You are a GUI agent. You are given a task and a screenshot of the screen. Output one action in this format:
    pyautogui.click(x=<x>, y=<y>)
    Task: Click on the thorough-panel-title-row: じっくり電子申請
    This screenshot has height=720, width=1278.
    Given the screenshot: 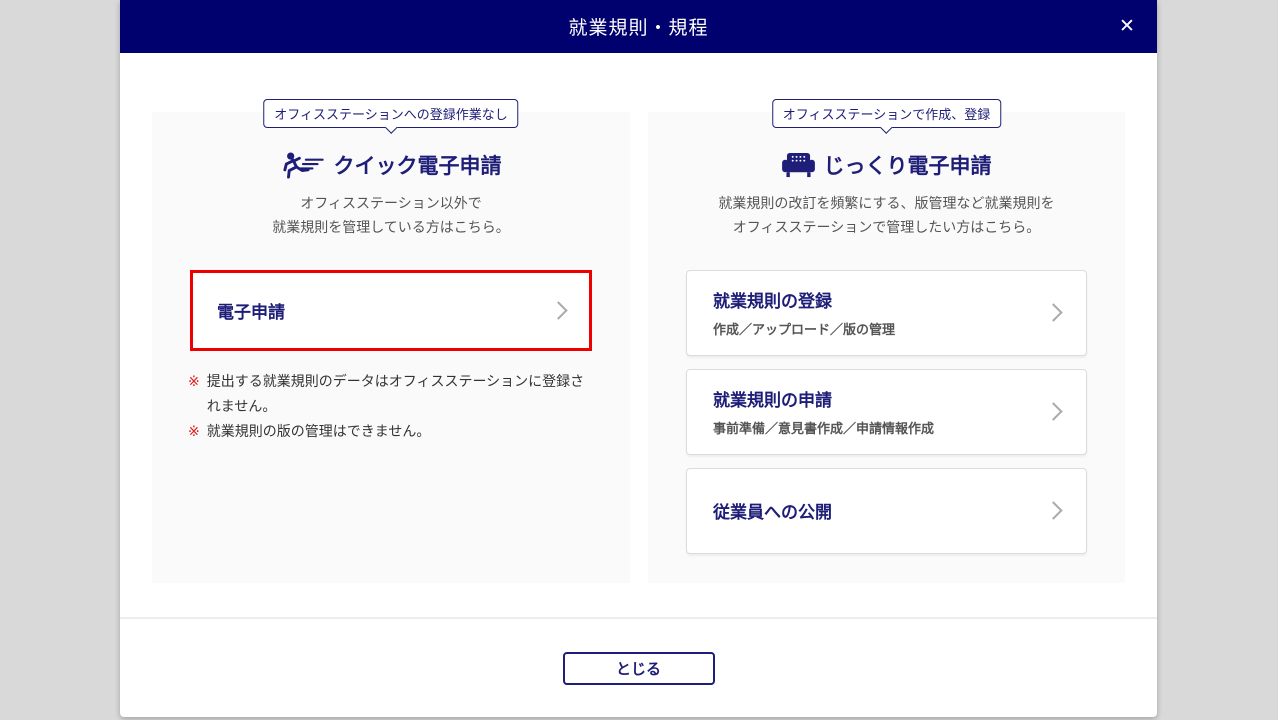 What is the action you would take?
    pyautogui.click(x=886, y=165)
    